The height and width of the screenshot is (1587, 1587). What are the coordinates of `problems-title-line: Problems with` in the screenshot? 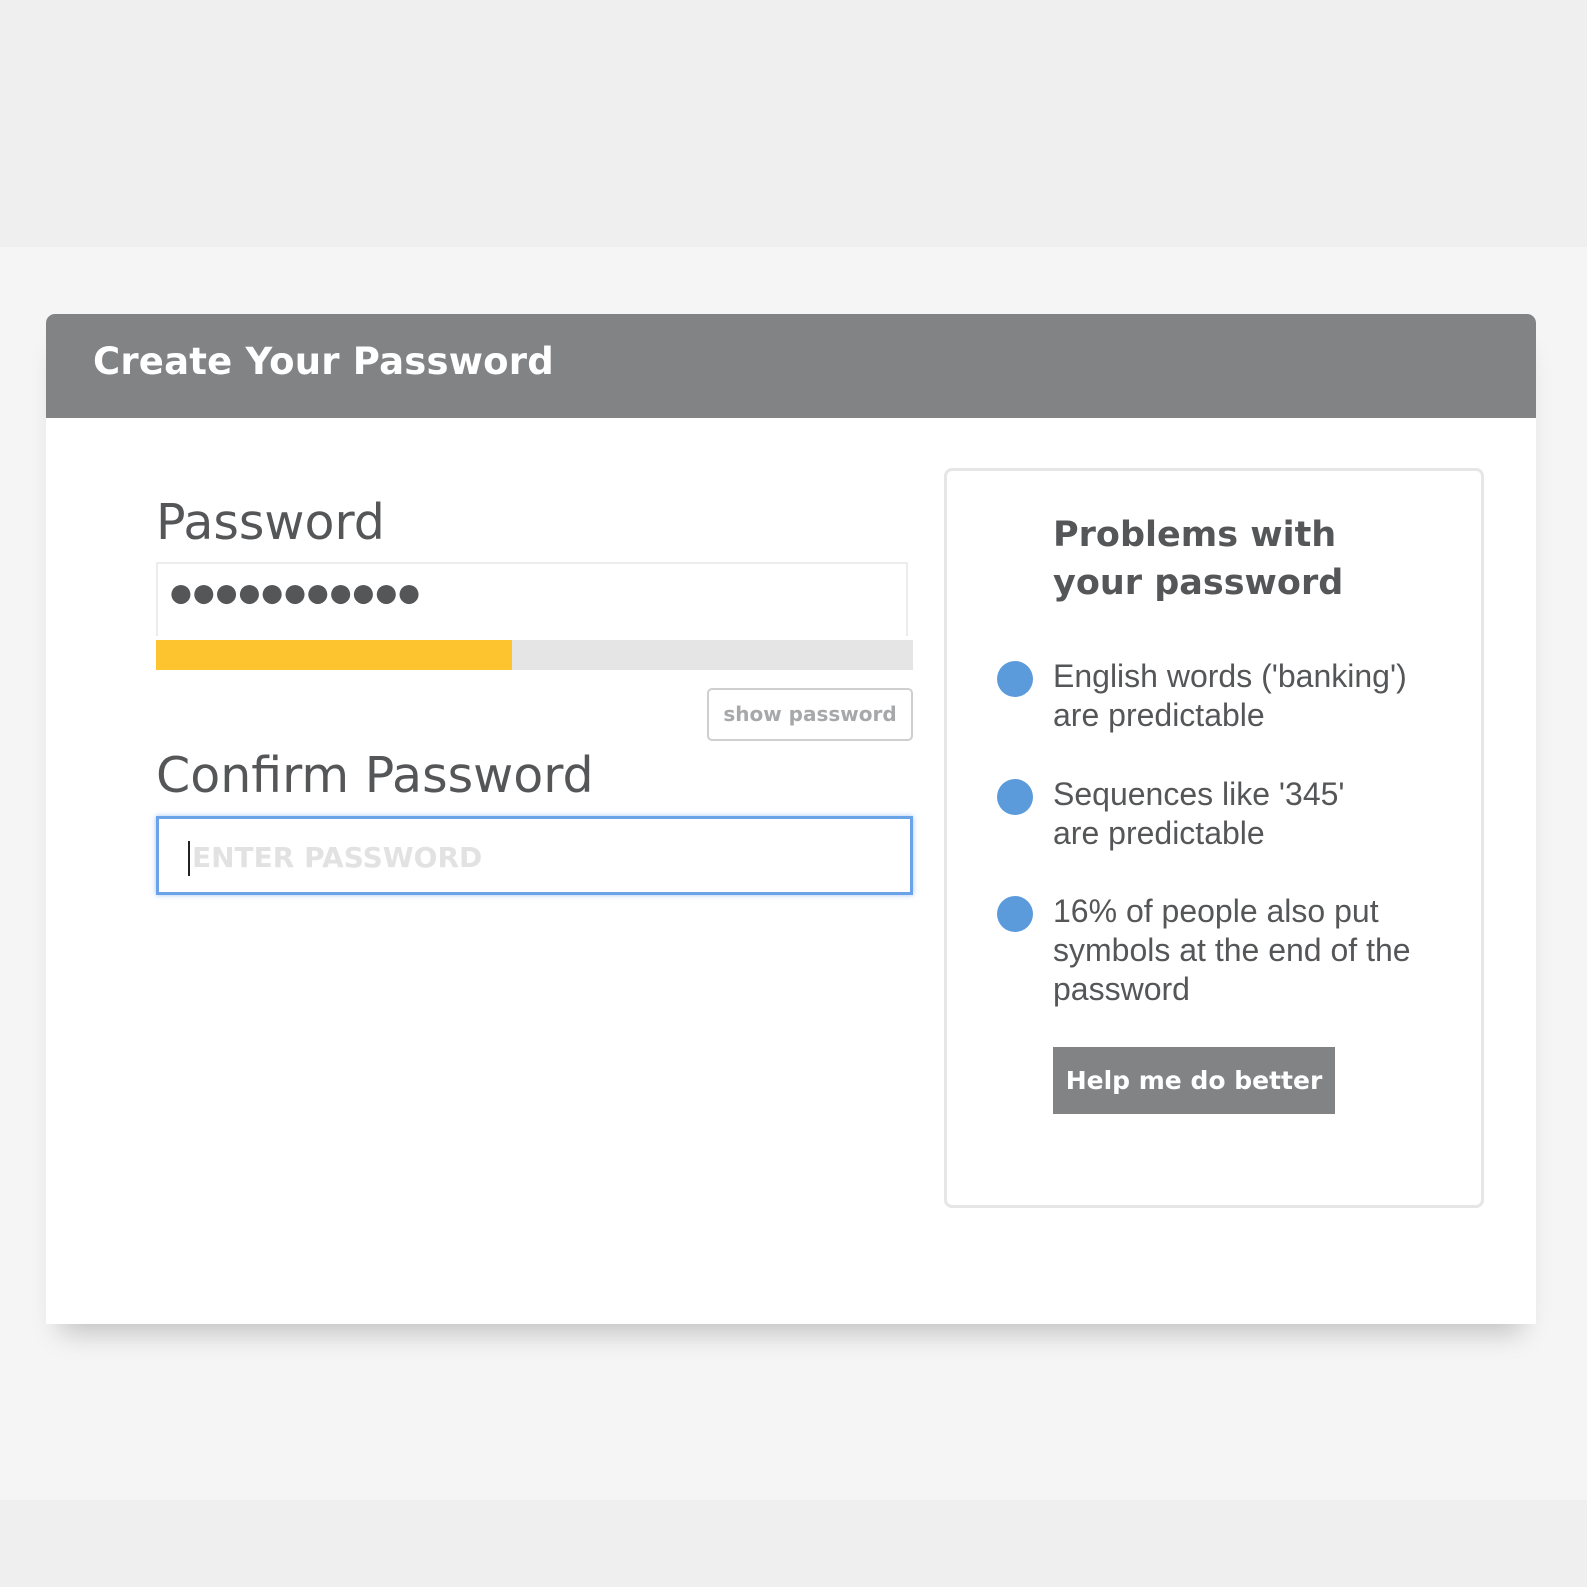 It's located at (1195, 535).